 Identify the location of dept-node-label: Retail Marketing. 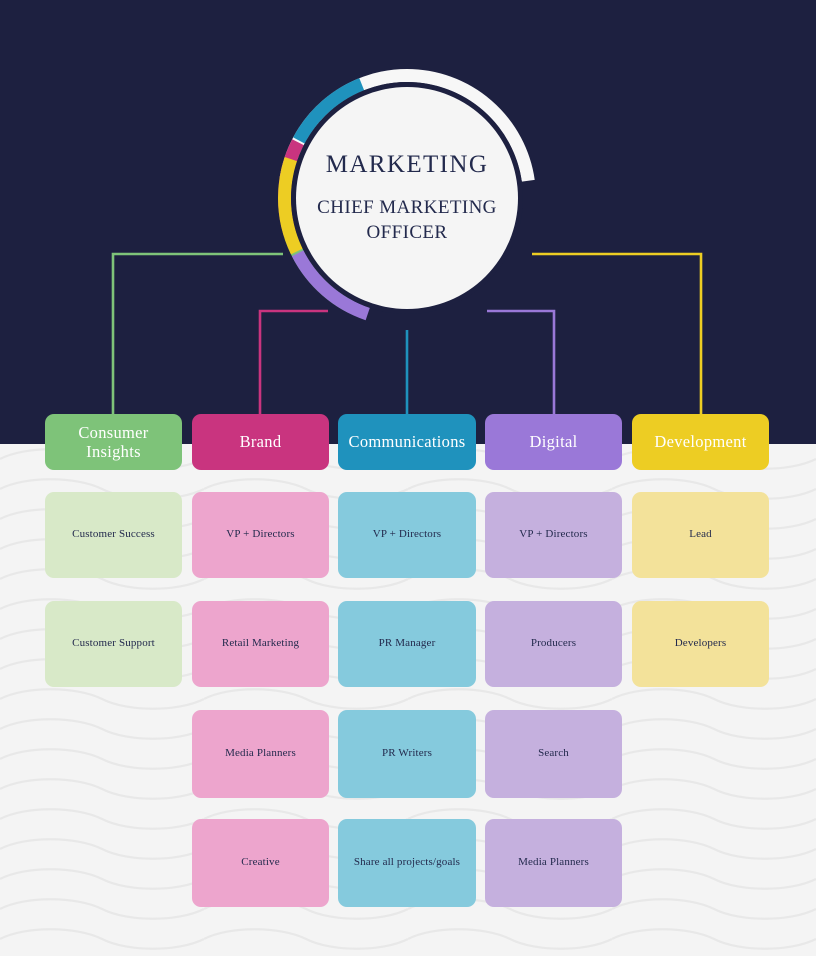
(260, 643).